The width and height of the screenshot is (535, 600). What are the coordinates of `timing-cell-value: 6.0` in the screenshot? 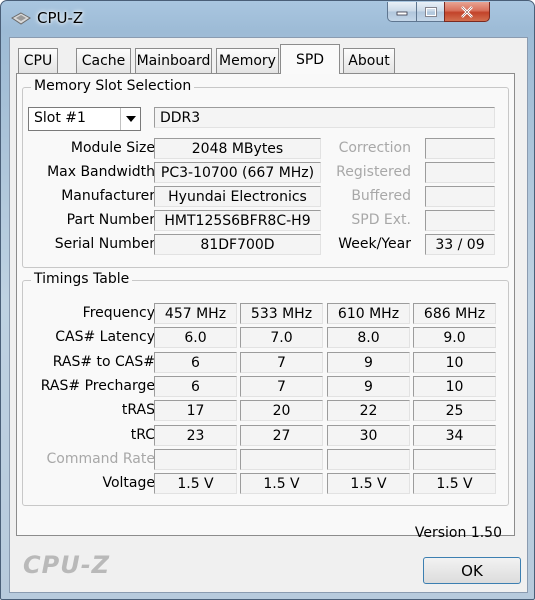 It's located at (195, 337).